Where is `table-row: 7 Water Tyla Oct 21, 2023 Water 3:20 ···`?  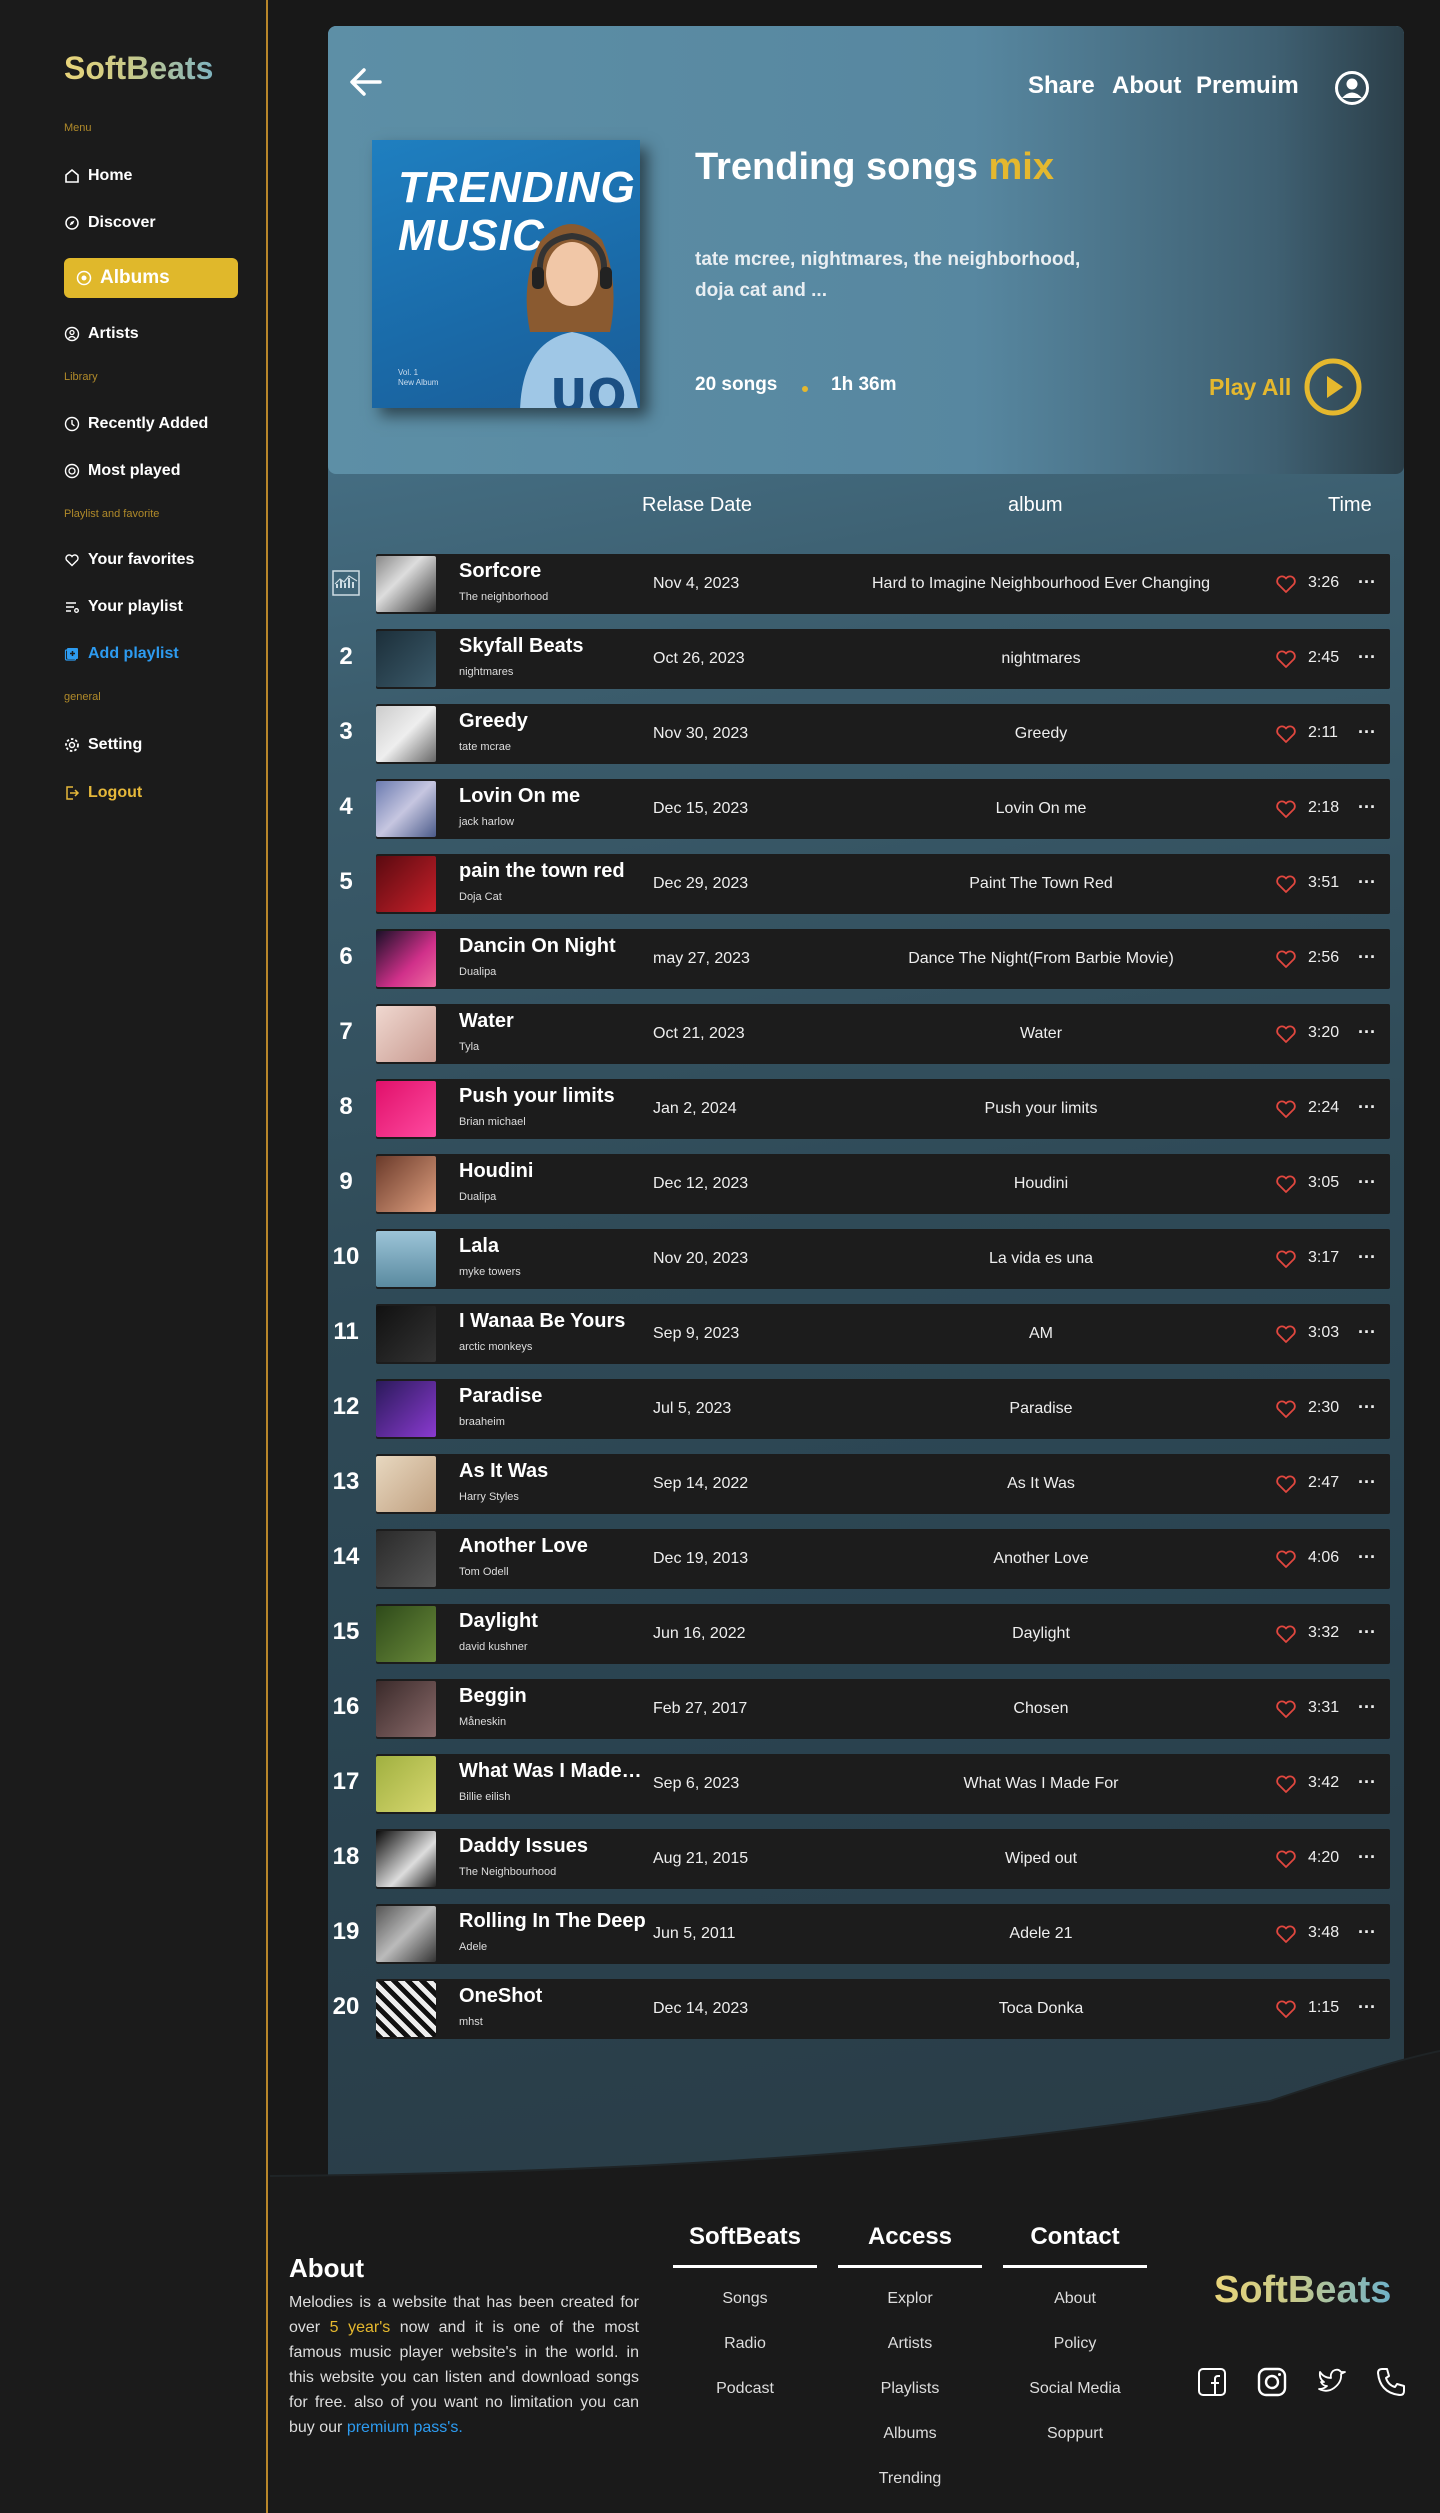
table-row: 7 Water Tyla Oct 21, 2023 Water 3:20 ··· is located at coordinates (864, 1034).